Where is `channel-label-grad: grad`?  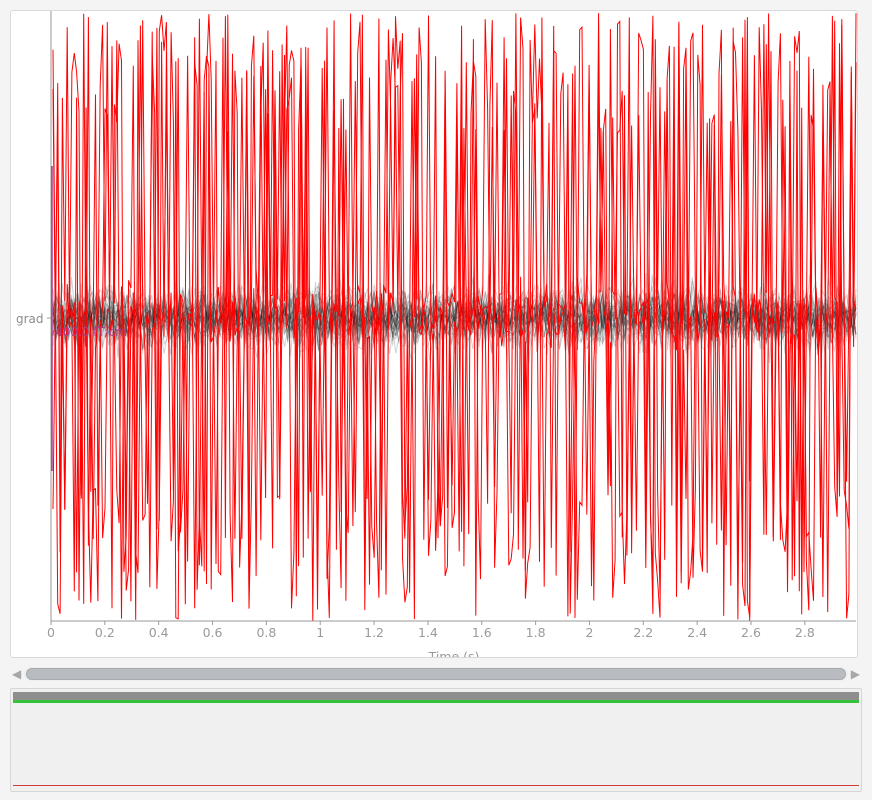
channel-label-grad: grad is located at coordinates (30, 319).